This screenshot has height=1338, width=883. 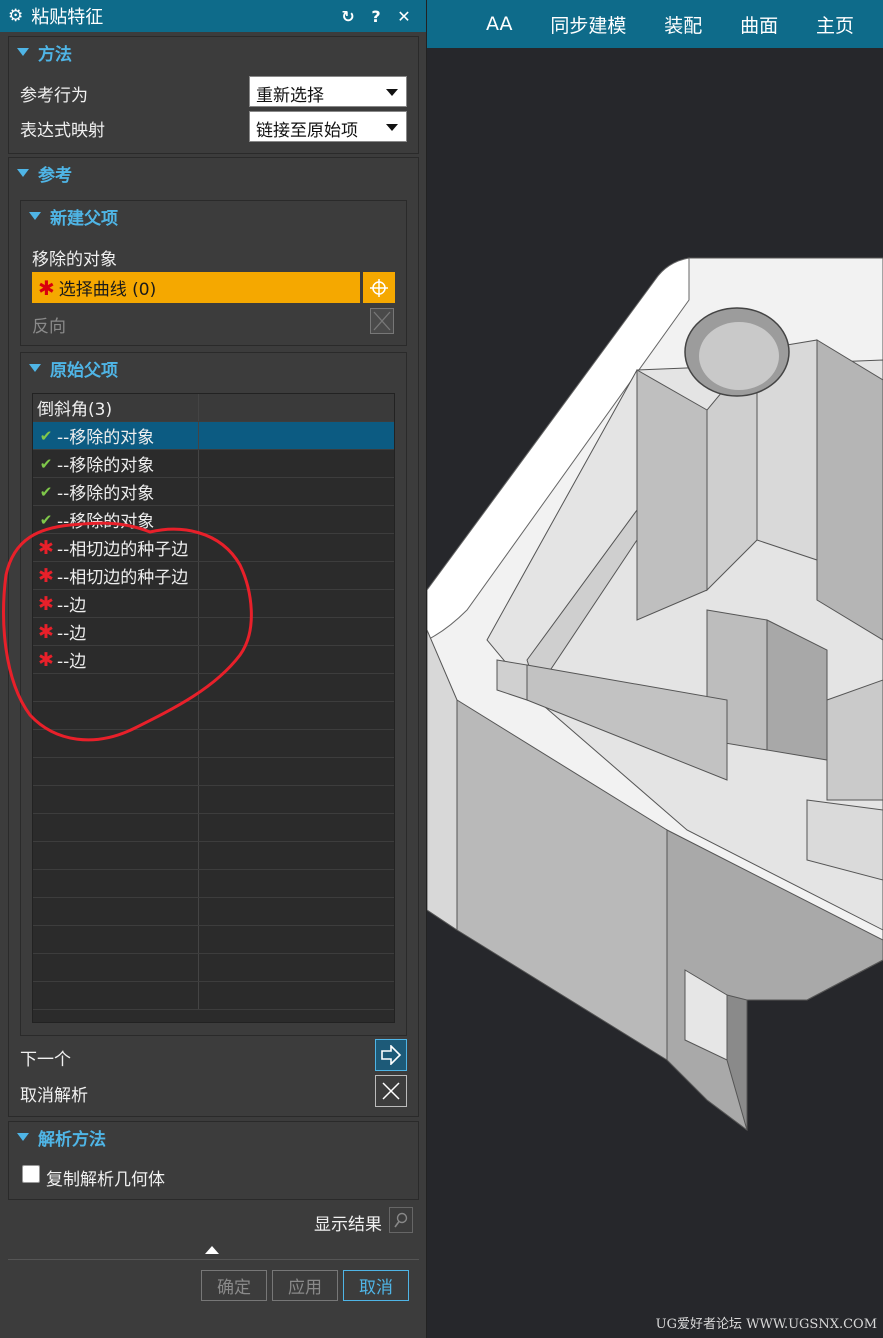 I want to click on apply-button: 应用, so click(x=305, y=1285).